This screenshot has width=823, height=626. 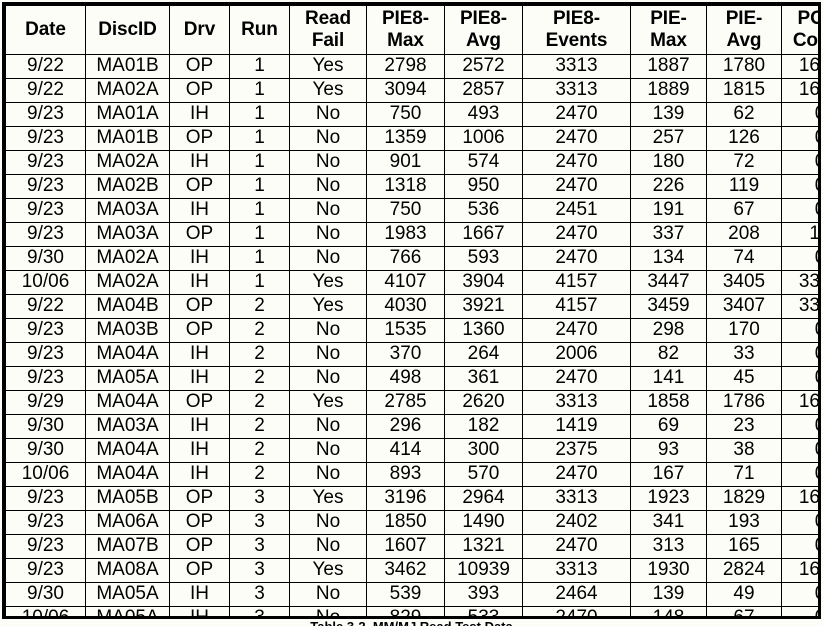 I want to click on table-row: 9/23MA08AOP3Yes3462109393313193028241685, so click(x=411, y=570).